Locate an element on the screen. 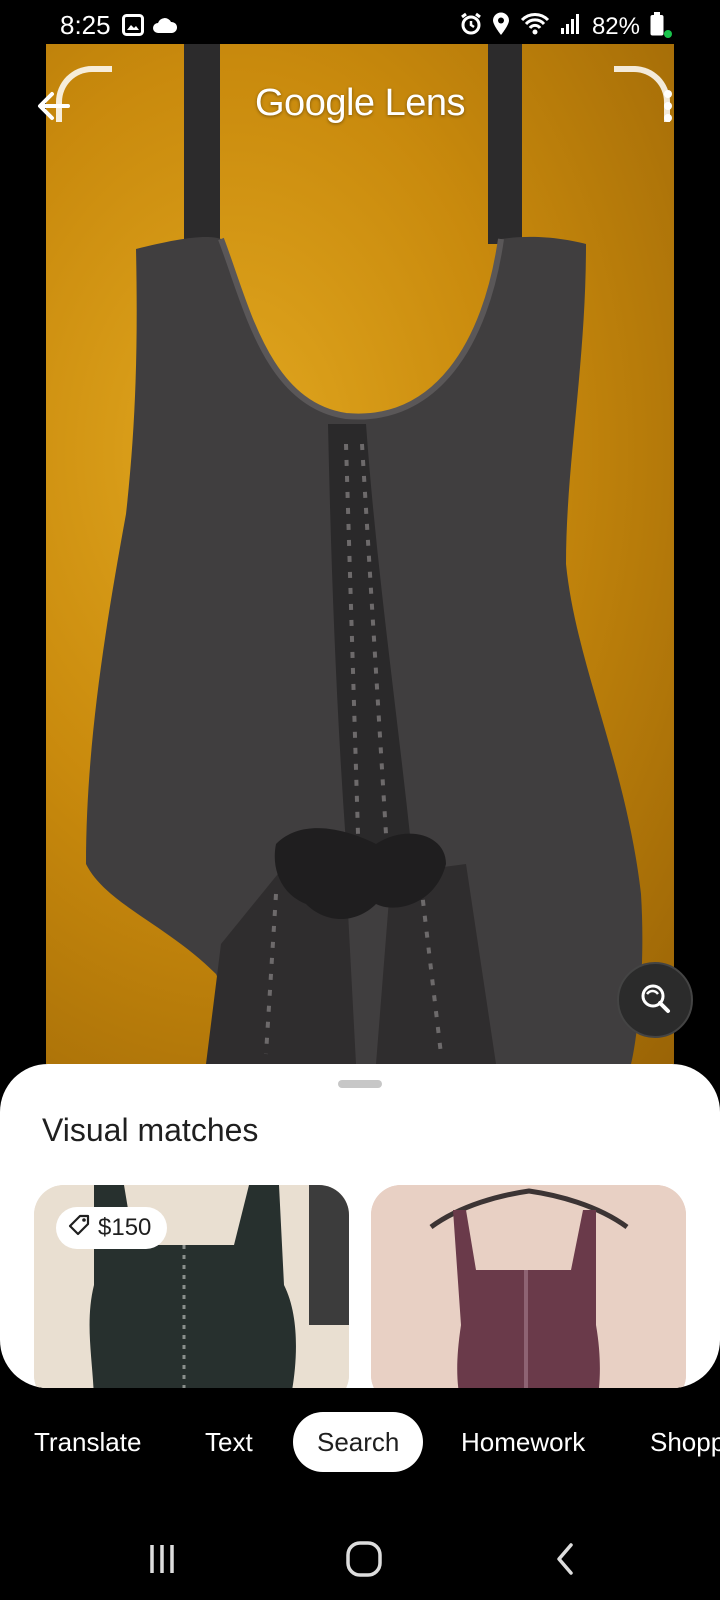  recent-apps-icon is located at coordinates (162, 1559).